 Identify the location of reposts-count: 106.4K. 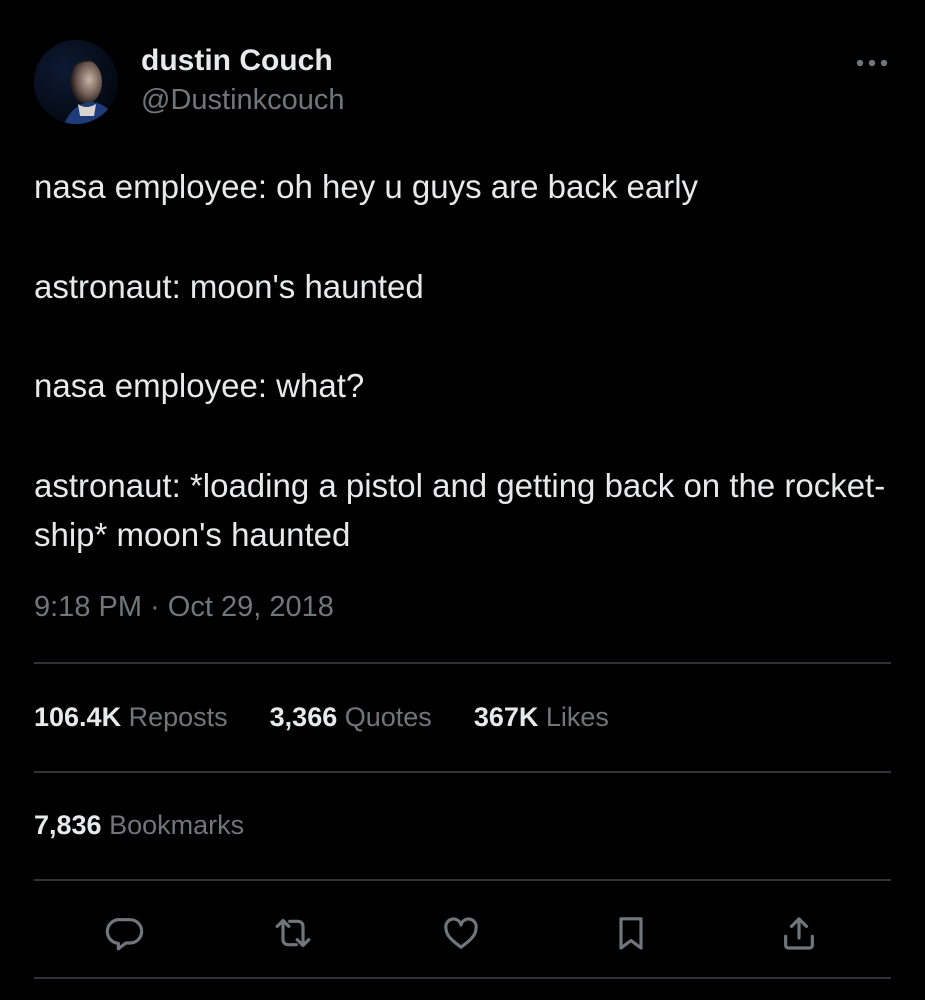
(78, 717).